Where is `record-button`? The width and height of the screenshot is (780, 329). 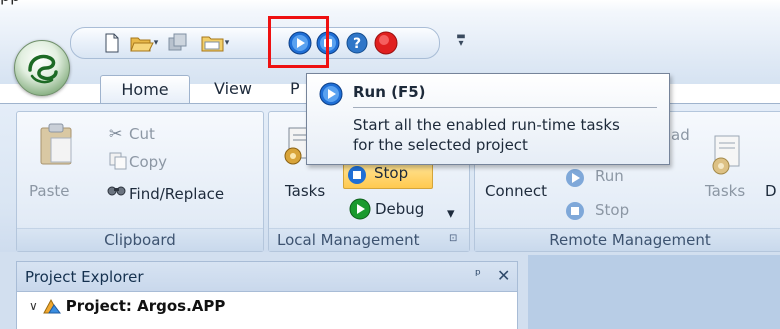 record-button is located at coordinates (386, 43).